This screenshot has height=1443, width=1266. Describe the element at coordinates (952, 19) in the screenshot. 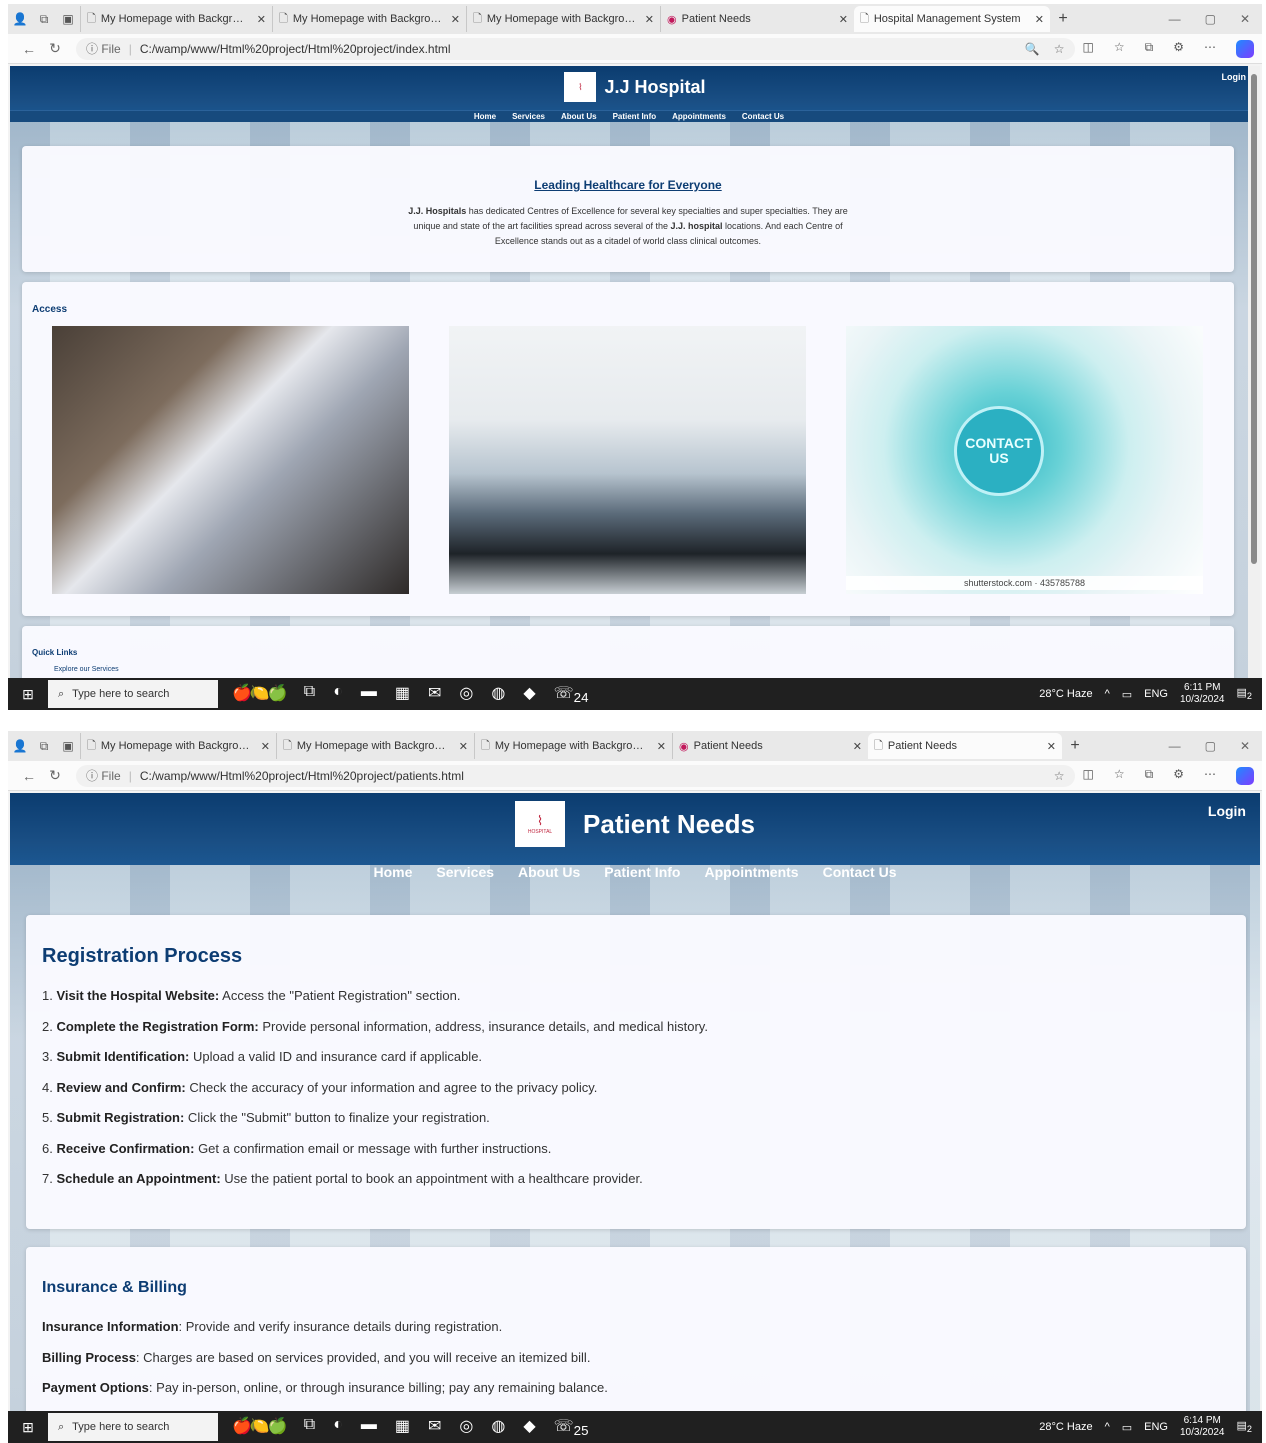

I see `tab-active: 🗋 Hospital Management System ✕` at that location.